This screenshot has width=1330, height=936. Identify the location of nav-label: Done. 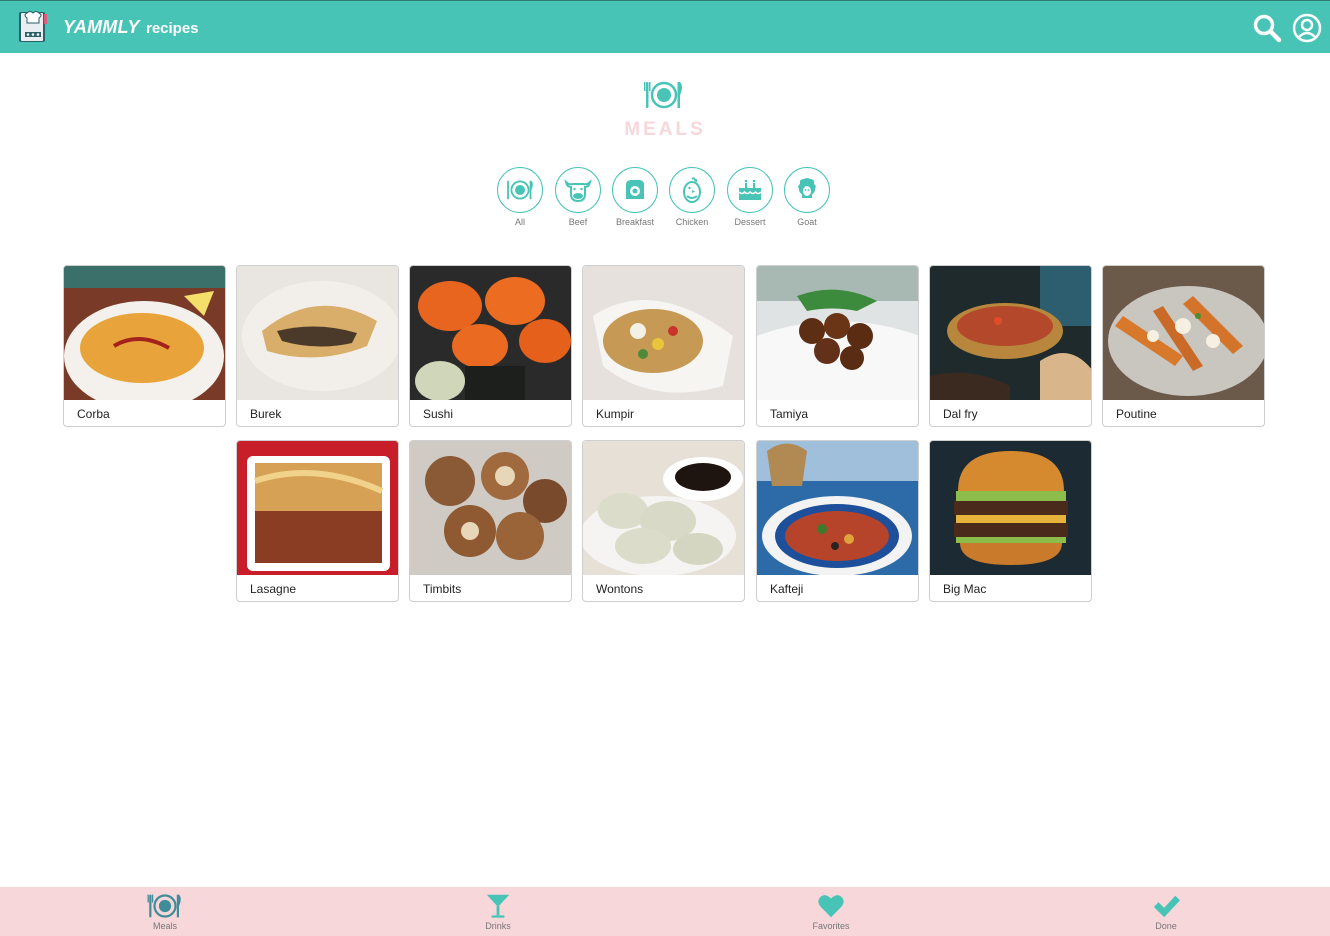
(1166, 926).